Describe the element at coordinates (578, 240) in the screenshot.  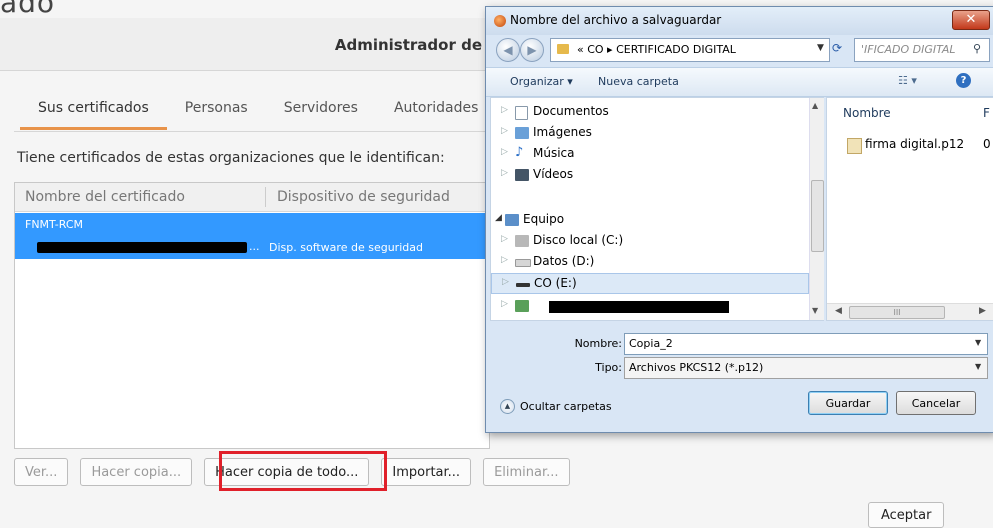
I see `nav-item-label: Disco local (C:)` at that location.